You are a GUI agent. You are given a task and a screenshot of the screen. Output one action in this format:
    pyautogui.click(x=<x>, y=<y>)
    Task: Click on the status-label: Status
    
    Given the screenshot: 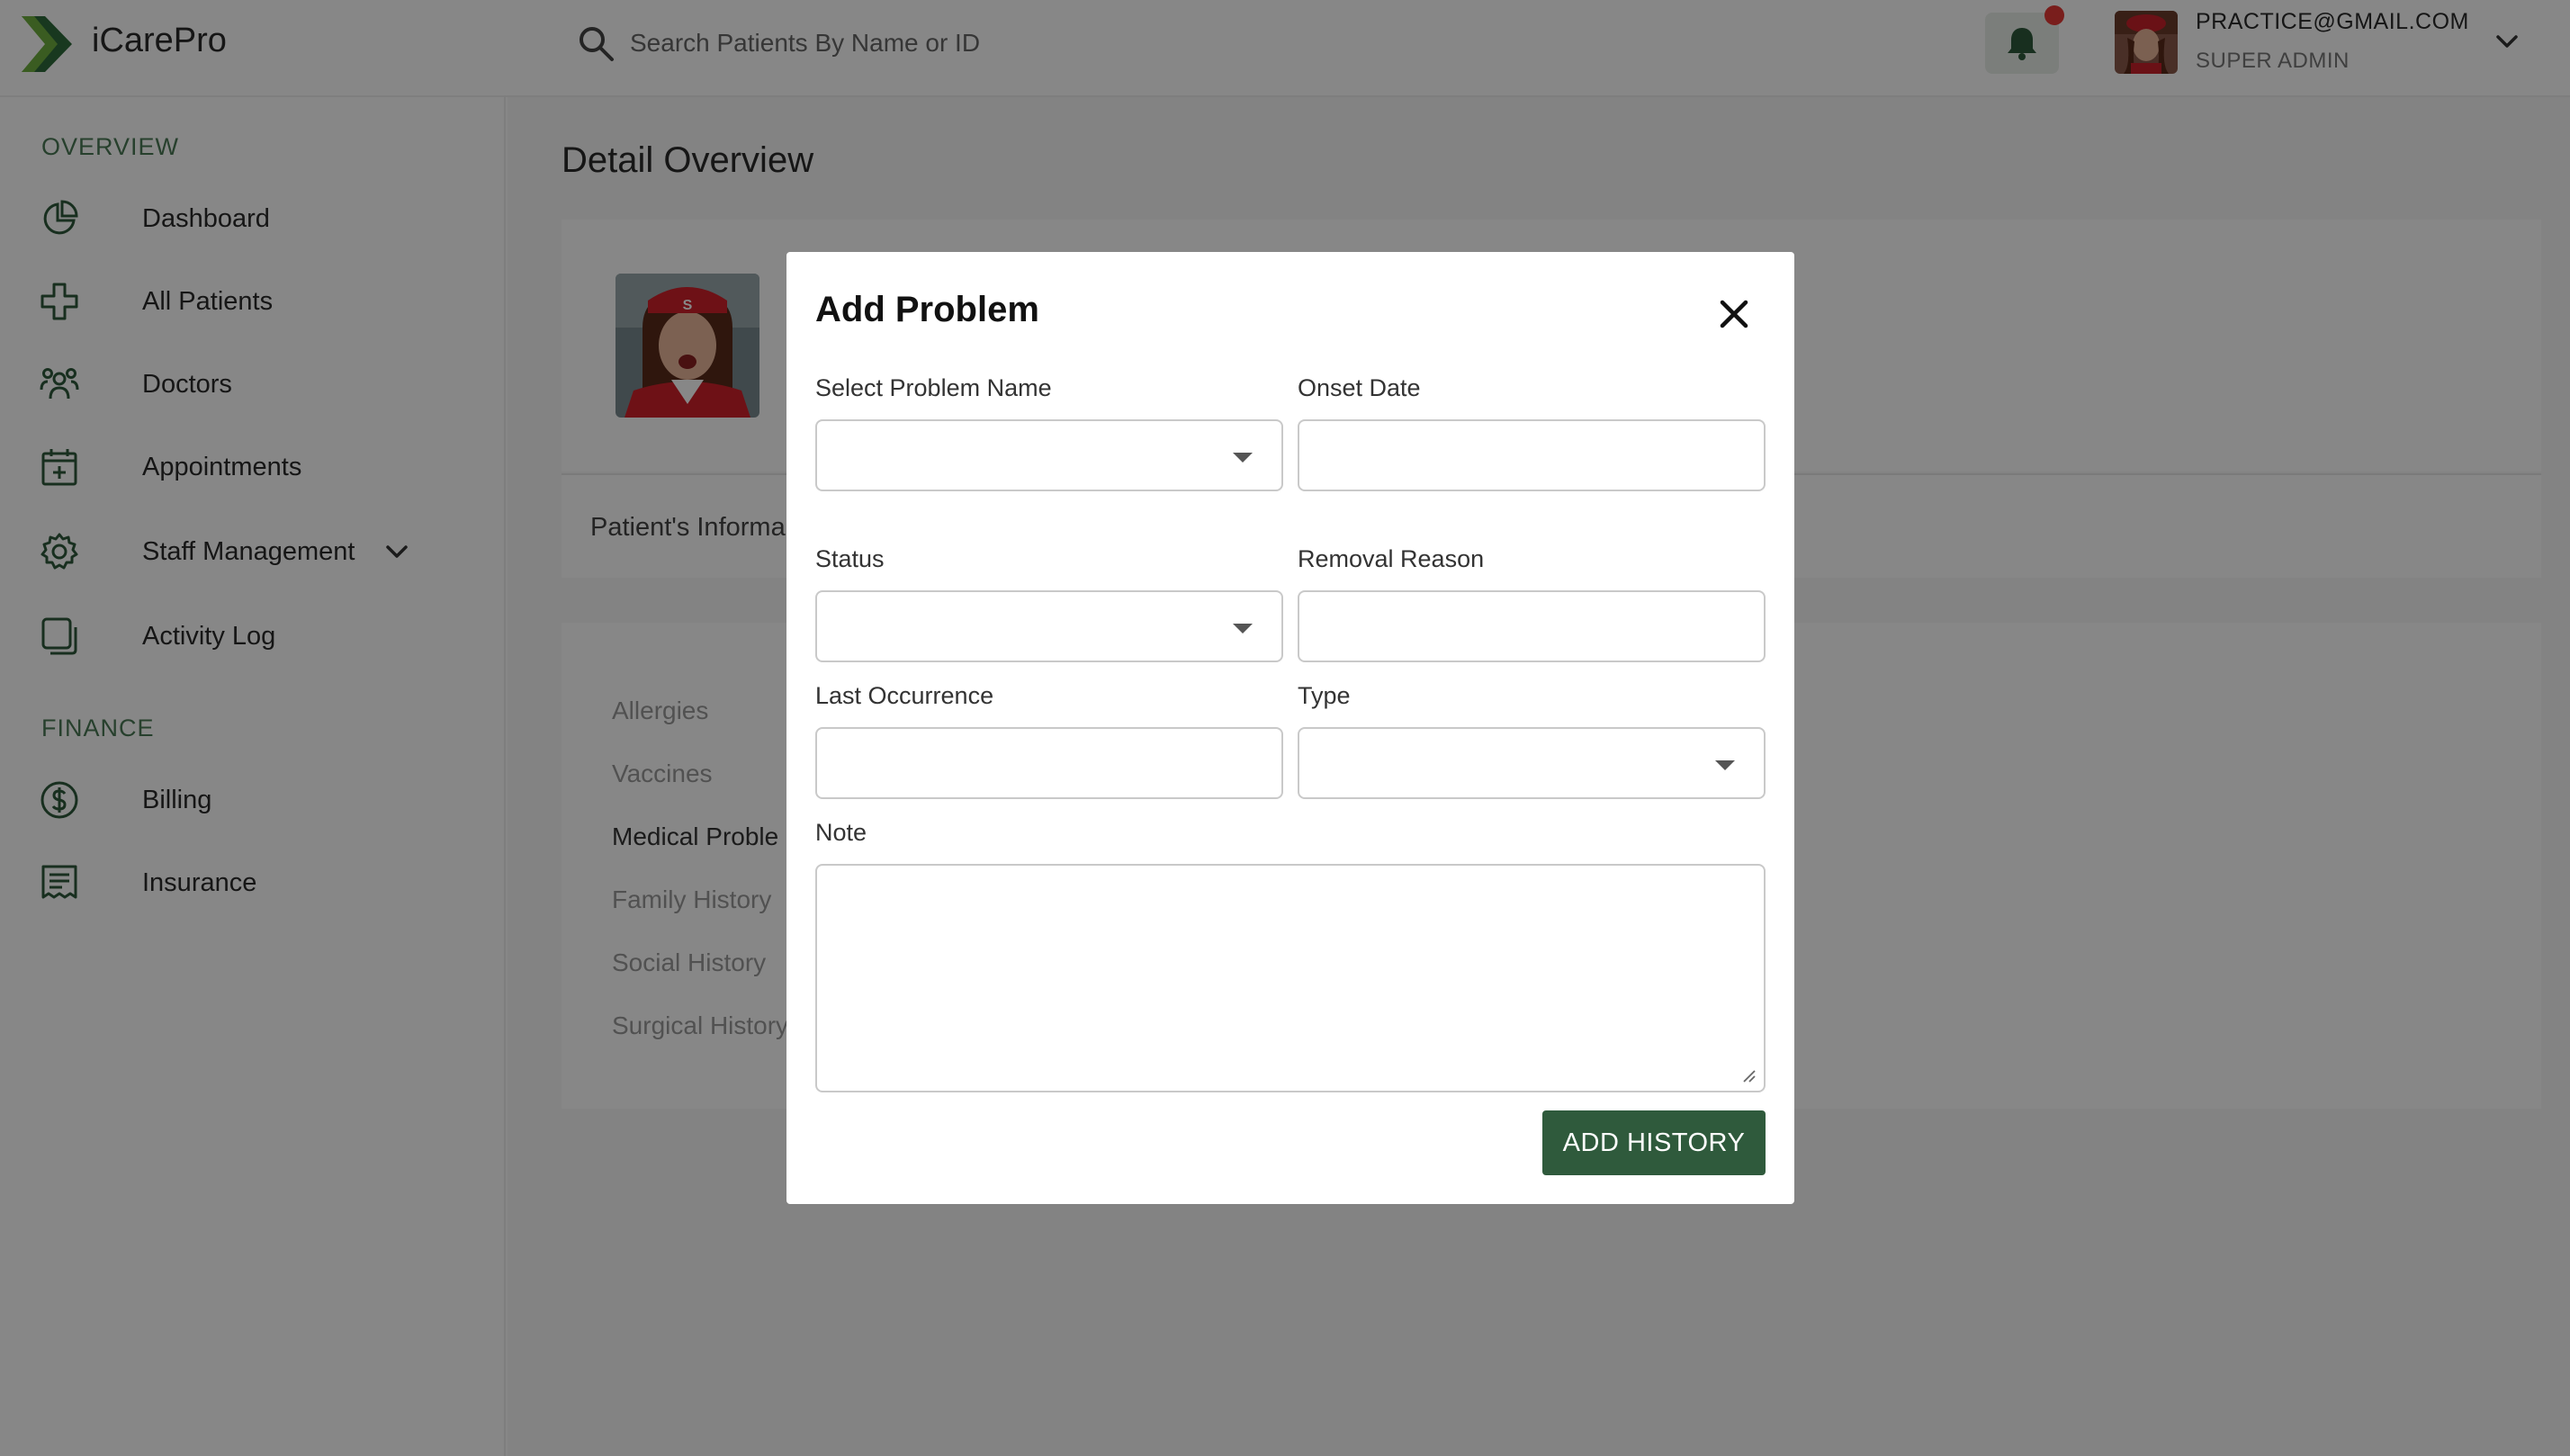 What is the action you would take?
    pyautogui.click(x=850, y=558)
    